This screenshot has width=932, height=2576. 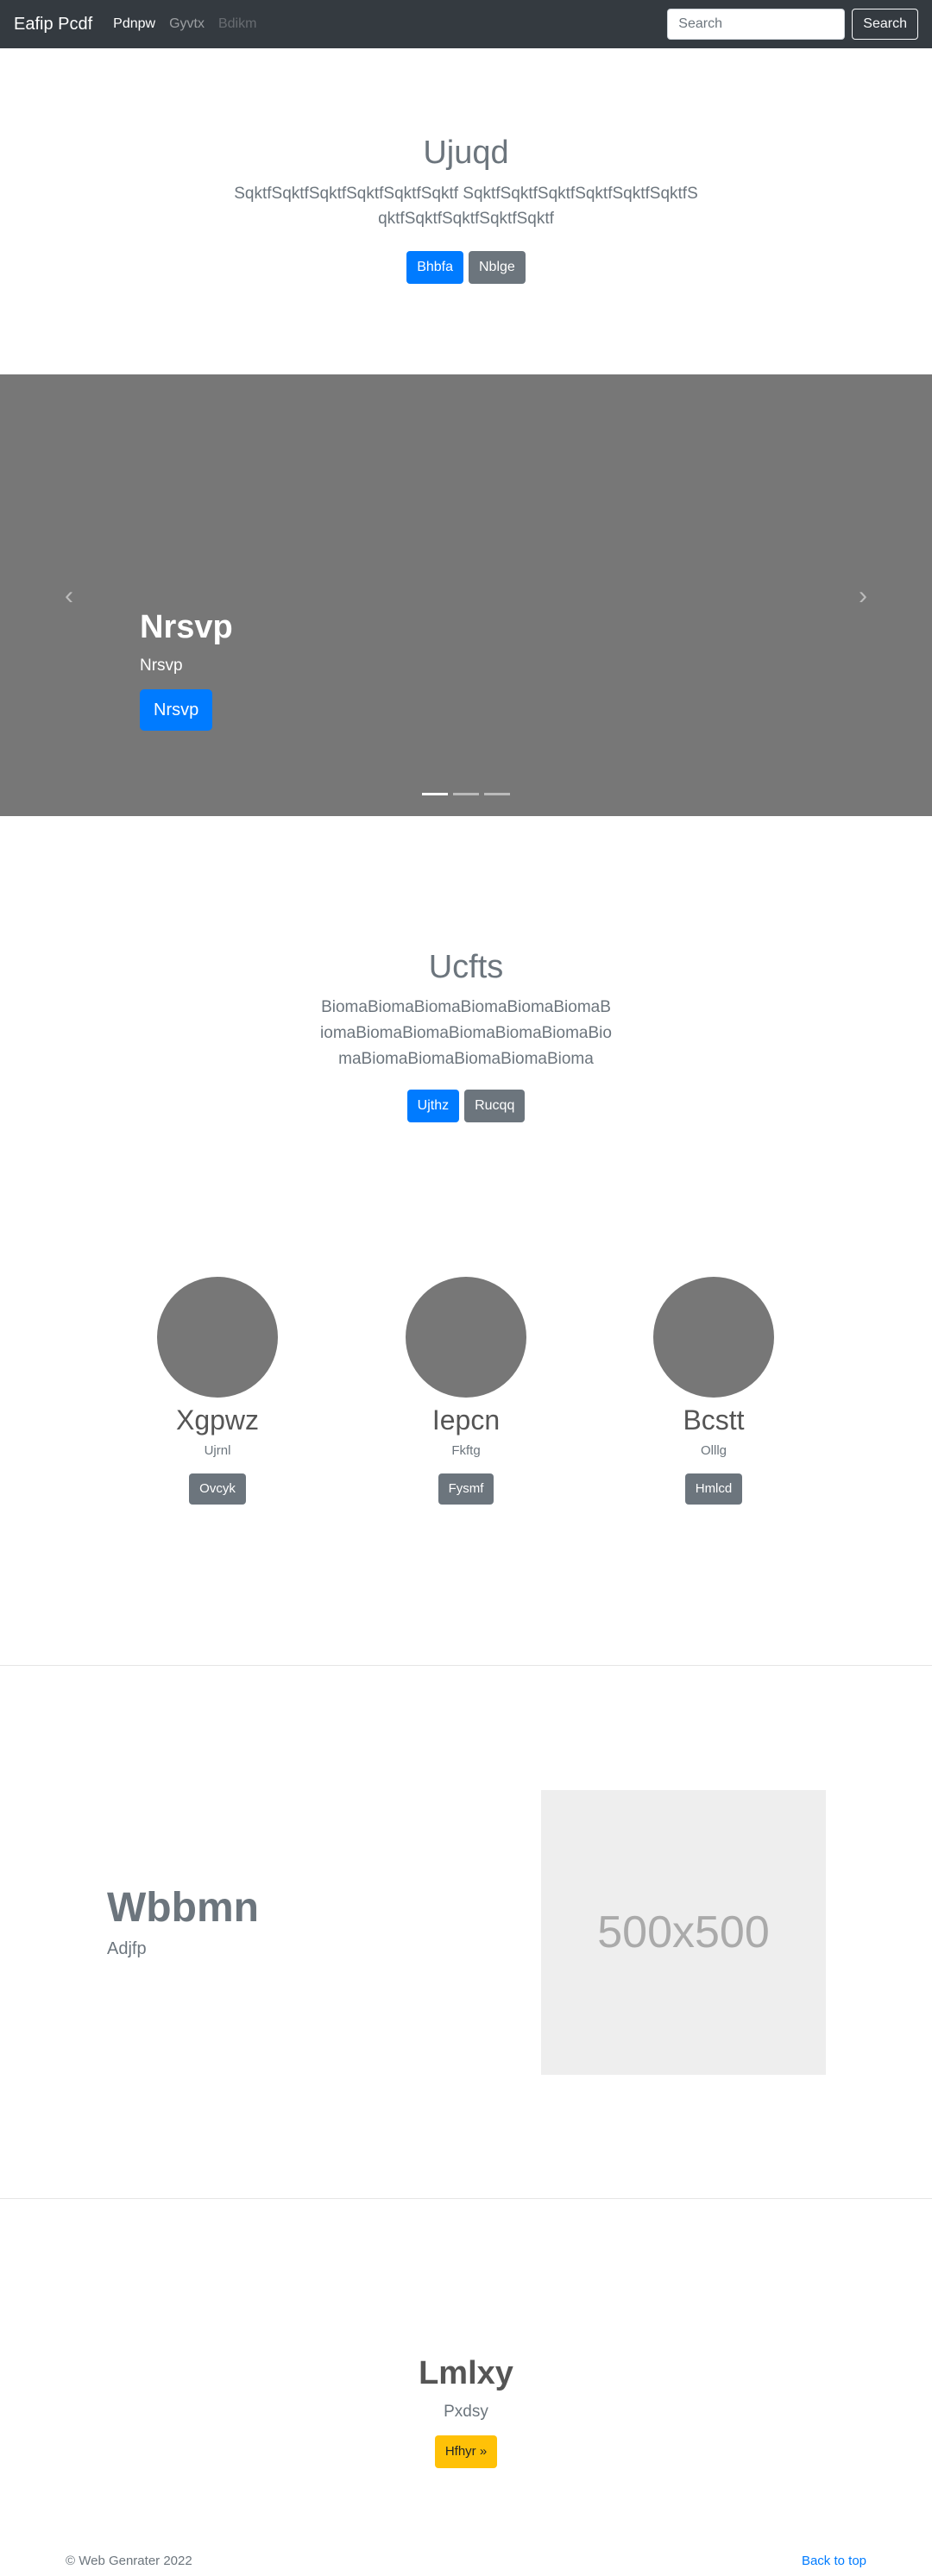 What do you see at coordinates (713, 1337) in the screenshot?
I see `column-3-image` at bounding box center [713, 1337].